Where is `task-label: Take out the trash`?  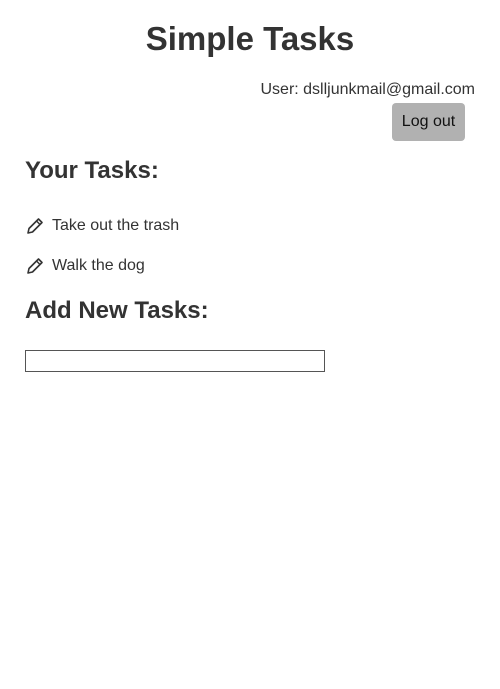
task-label: Take out the trash is located at coordinates (116, 225).